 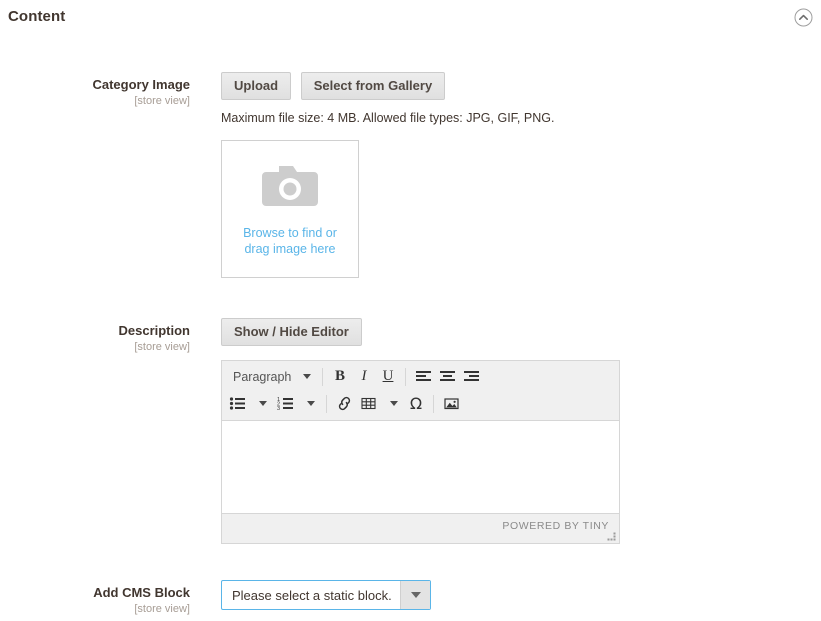 What do you see at coordinates (420, 528) in the screenshot?
I see `editor-status-bar: POWERED BY TINY` at bounding box center [420, 528].